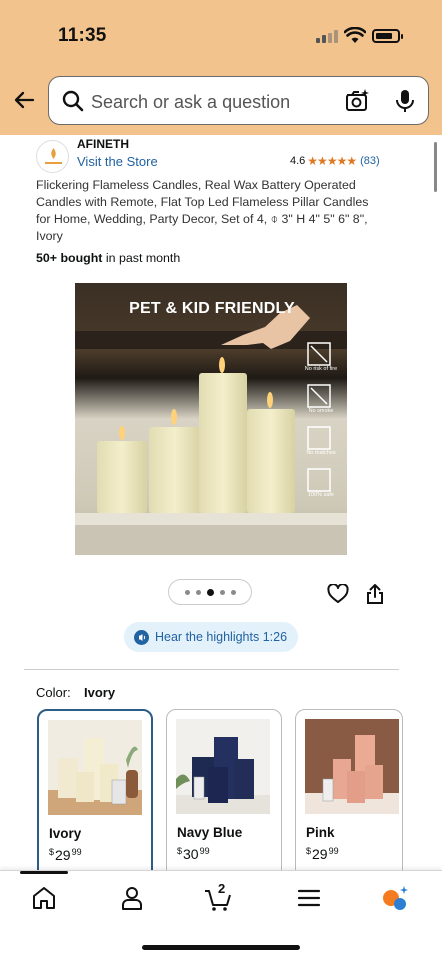  Describe the element at coordinates (395, 898) in the screenshot. I see `assistant-icon` at that location.